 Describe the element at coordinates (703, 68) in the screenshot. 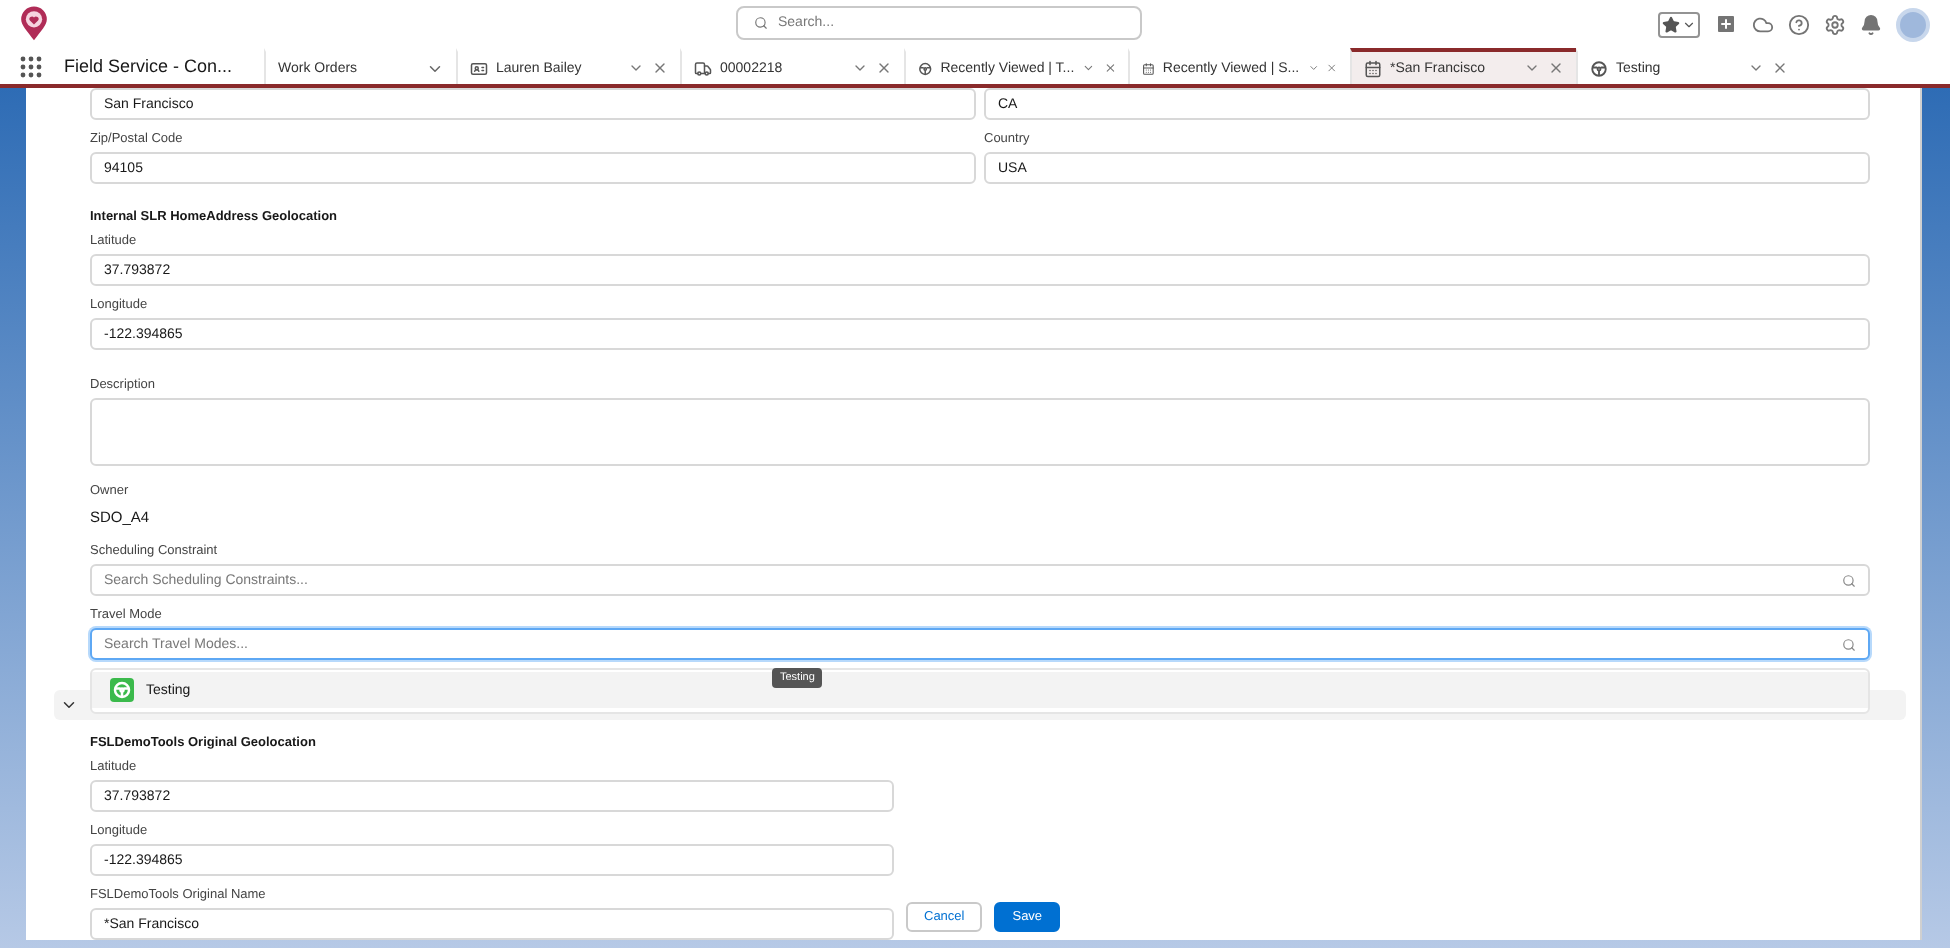

I see `truck-icon` at that location.